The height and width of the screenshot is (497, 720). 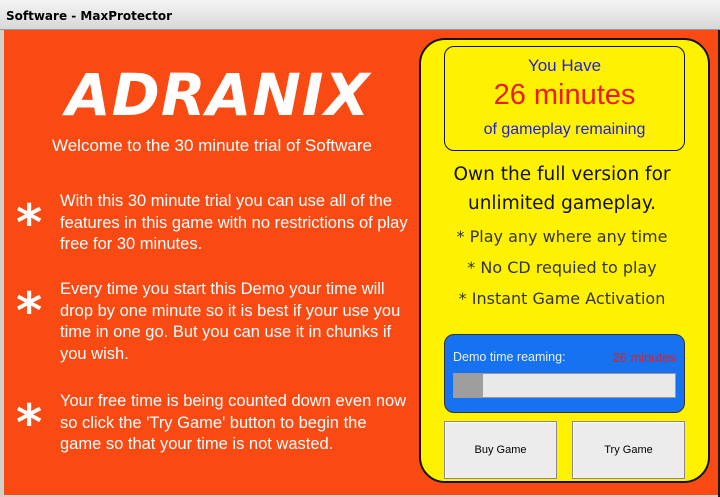 What do you see at coordinates (564, 385) in the screenshot?
I see `demo-time-progress` at bounding box center [564, 385].